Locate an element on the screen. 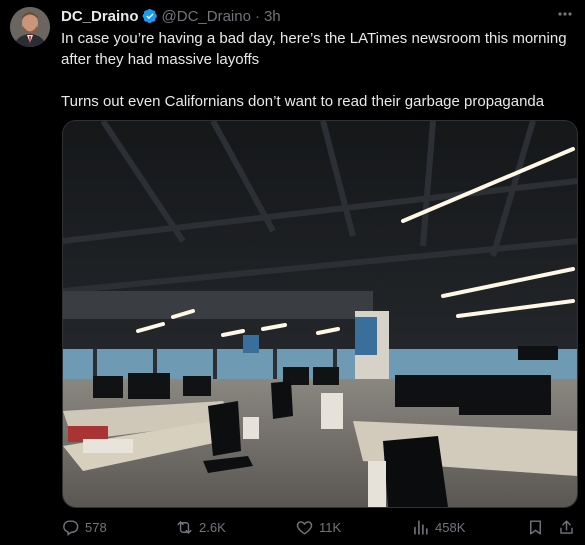  bookmark-button is located at coordinates (538, 527).